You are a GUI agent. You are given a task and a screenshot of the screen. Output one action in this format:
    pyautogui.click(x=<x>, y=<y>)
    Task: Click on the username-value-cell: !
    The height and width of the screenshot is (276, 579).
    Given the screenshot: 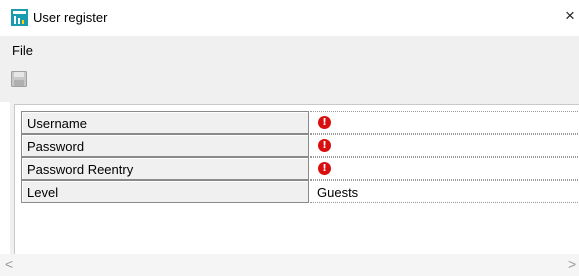 What is the action you would take?
    pyautogui.click(x=444, y=122)
    